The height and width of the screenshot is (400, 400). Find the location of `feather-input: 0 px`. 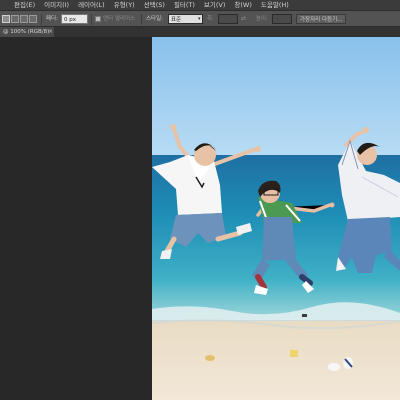

feather-input: 0 px is located at coordinates (74, 19).